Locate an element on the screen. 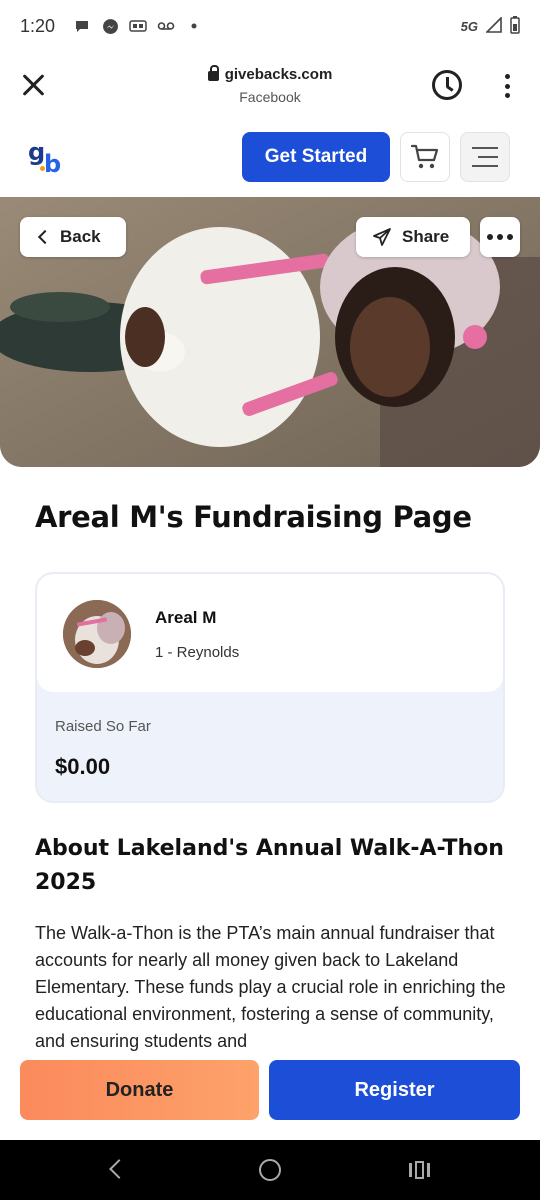  more-options-button is located at coordinates (500, 237).